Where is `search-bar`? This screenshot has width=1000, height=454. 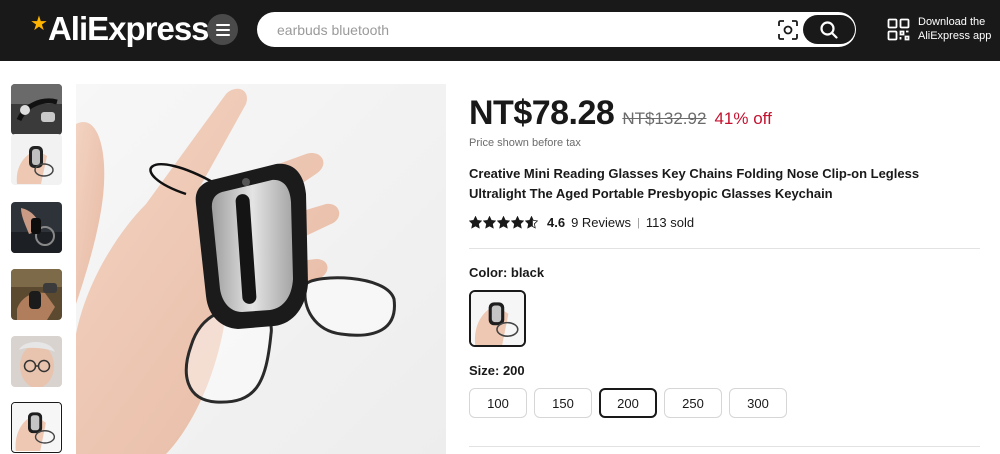 search-bar is located at coordinates (556, 29).